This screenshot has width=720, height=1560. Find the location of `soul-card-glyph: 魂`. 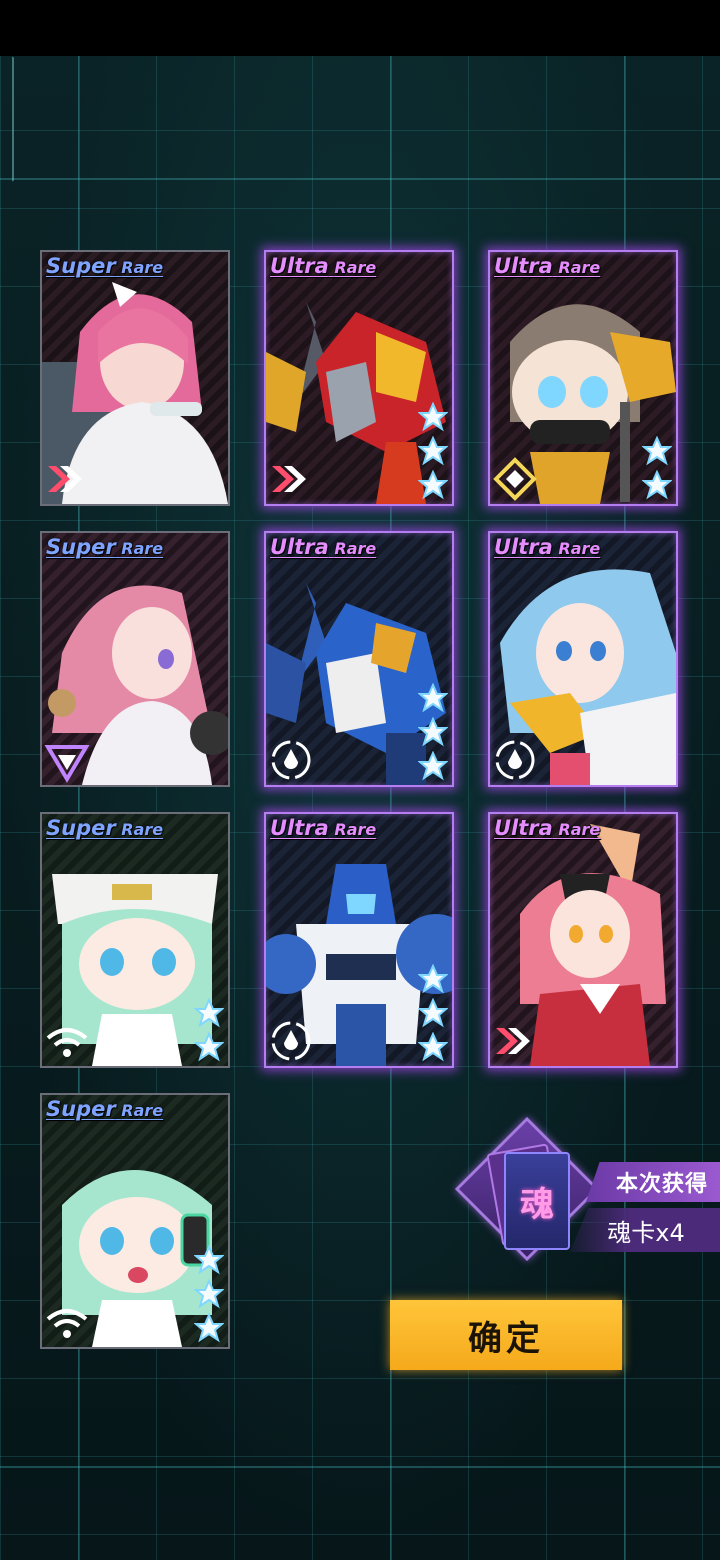

soul-card-glyph: 魂 is located at coordinates (537, 1204).